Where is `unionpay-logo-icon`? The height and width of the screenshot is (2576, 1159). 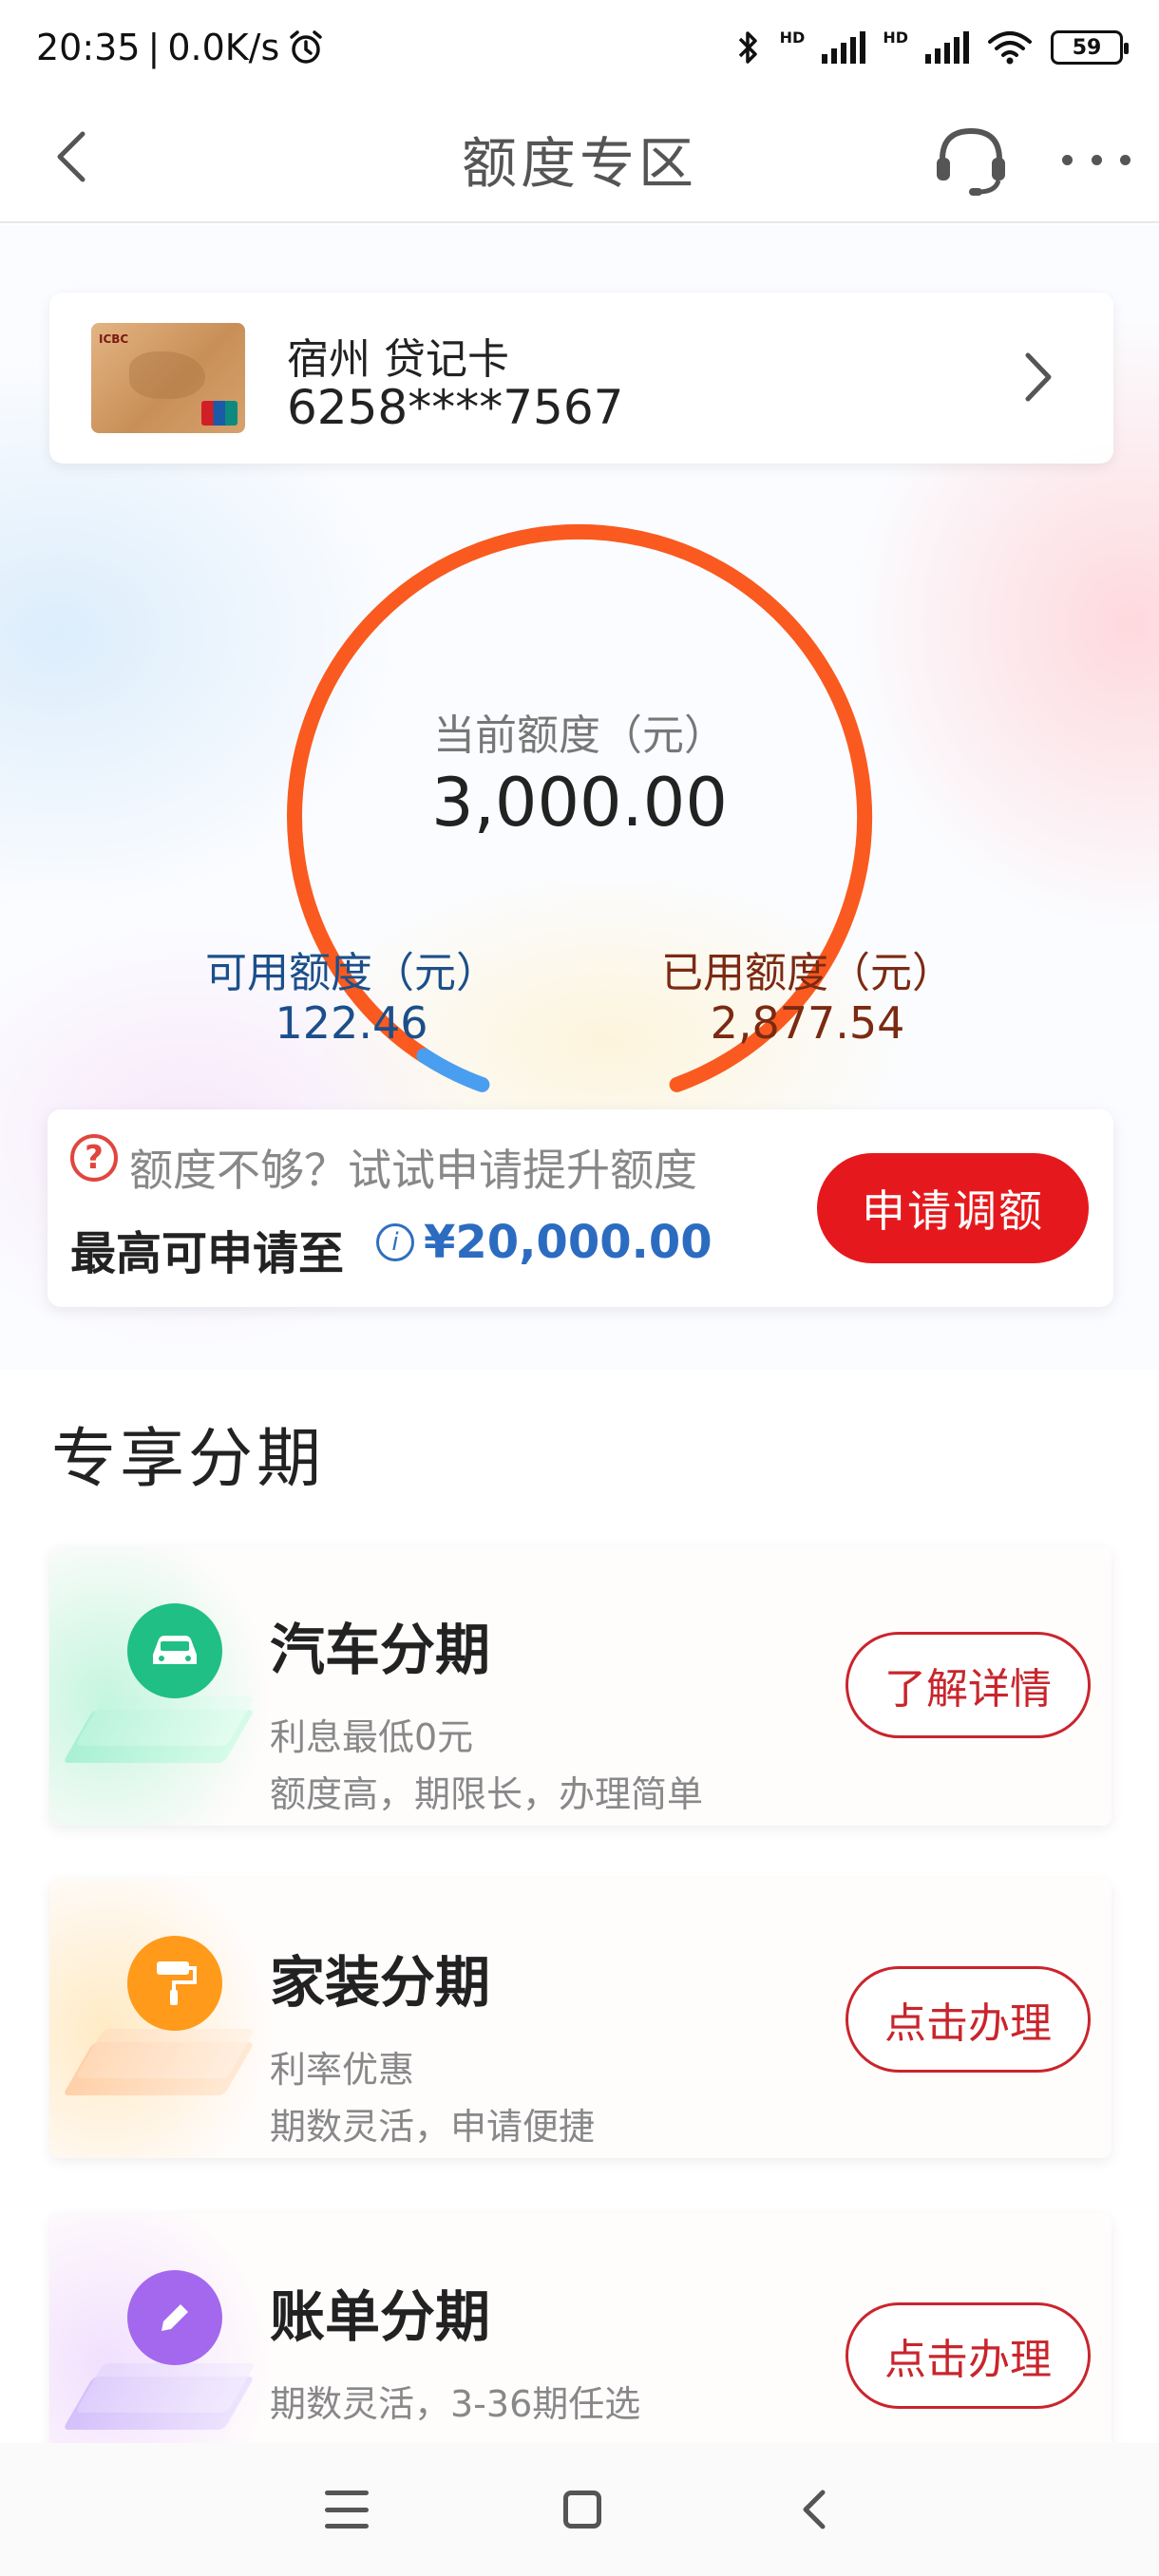 unionpay-logo-icon is located at coordinates (219, 413).